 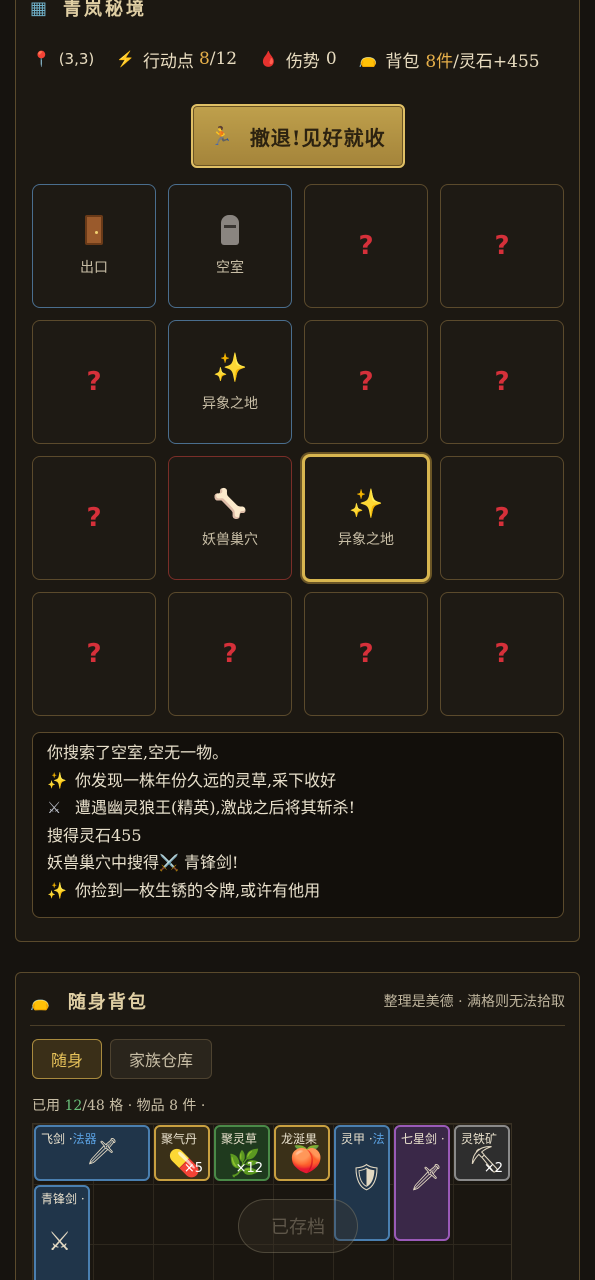 What do you see at coordinates (299, 1139) in the screenshot?
I see `item-name-text: 龙涎果` at bounding box center [299, 1139].